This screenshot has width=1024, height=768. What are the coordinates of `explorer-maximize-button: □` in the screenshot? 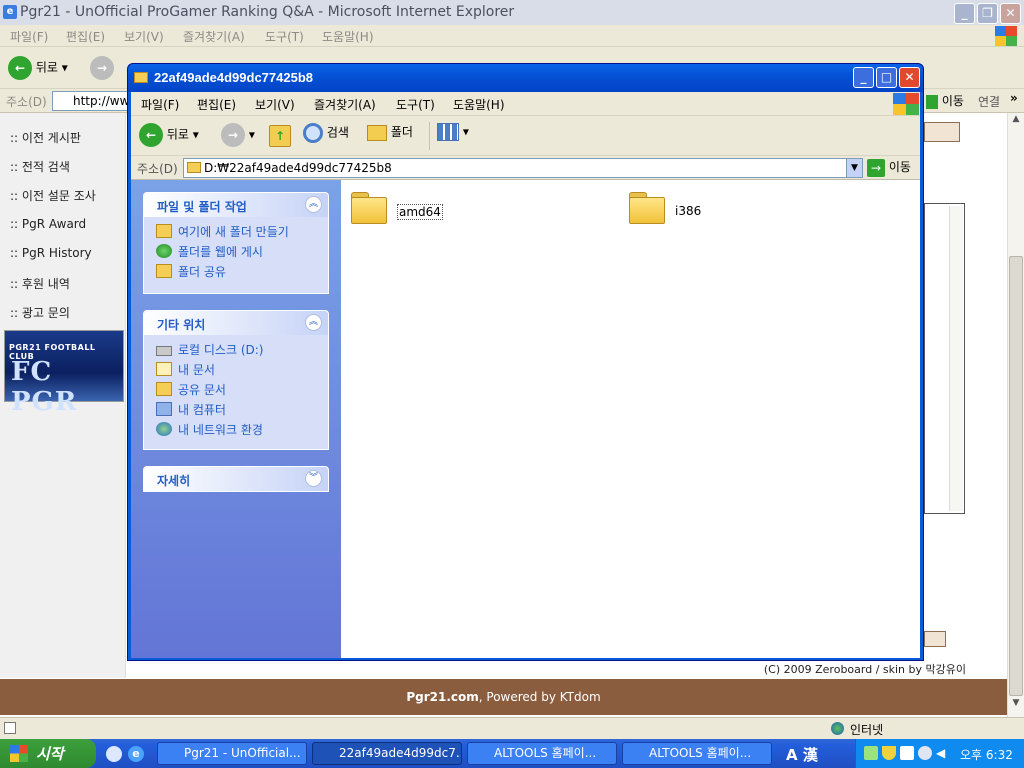 It's located at (886, 77).